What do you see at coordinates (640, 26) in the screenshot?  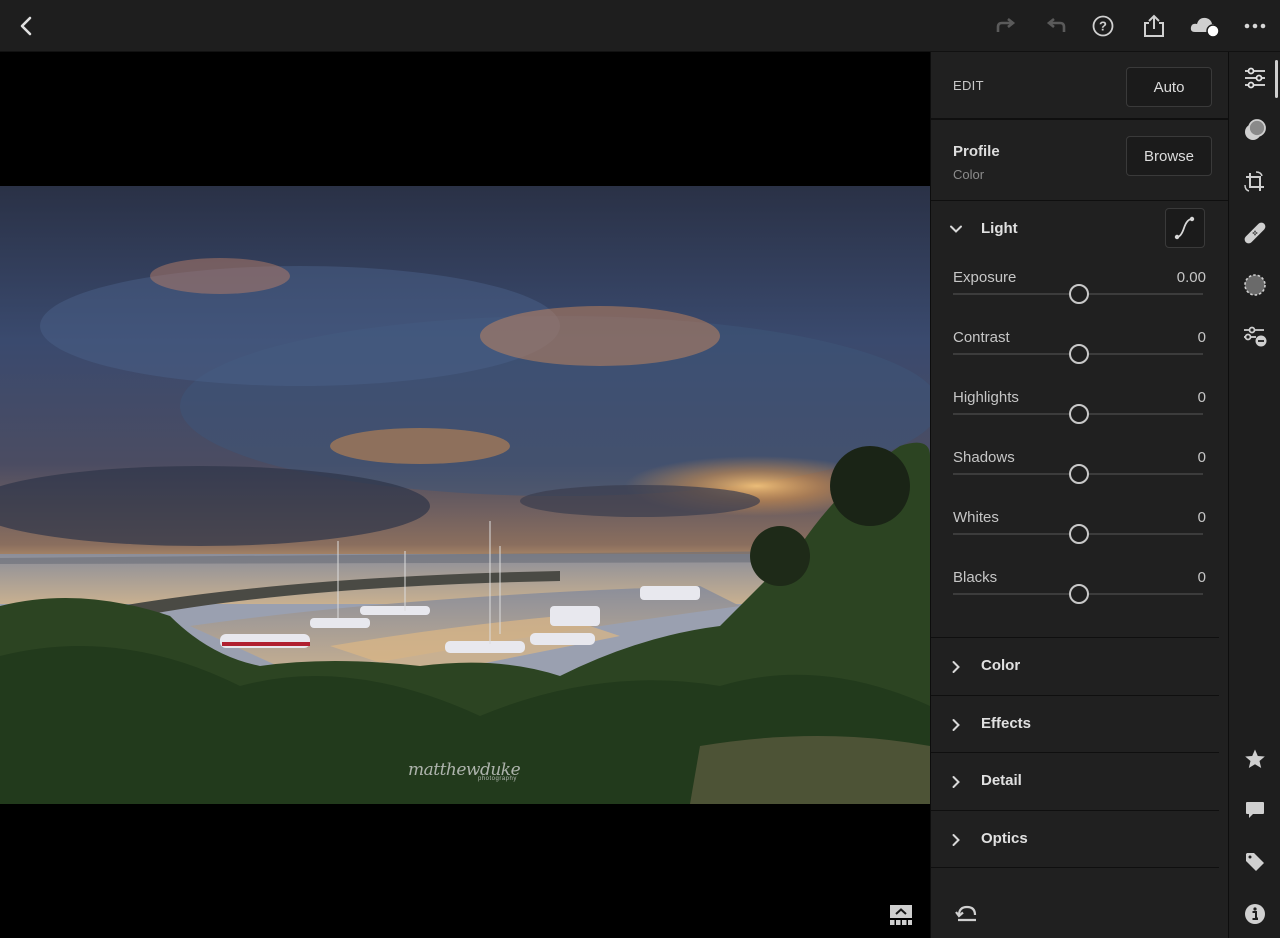 I see `top-bar: ?` at bounding box center [640, 26].